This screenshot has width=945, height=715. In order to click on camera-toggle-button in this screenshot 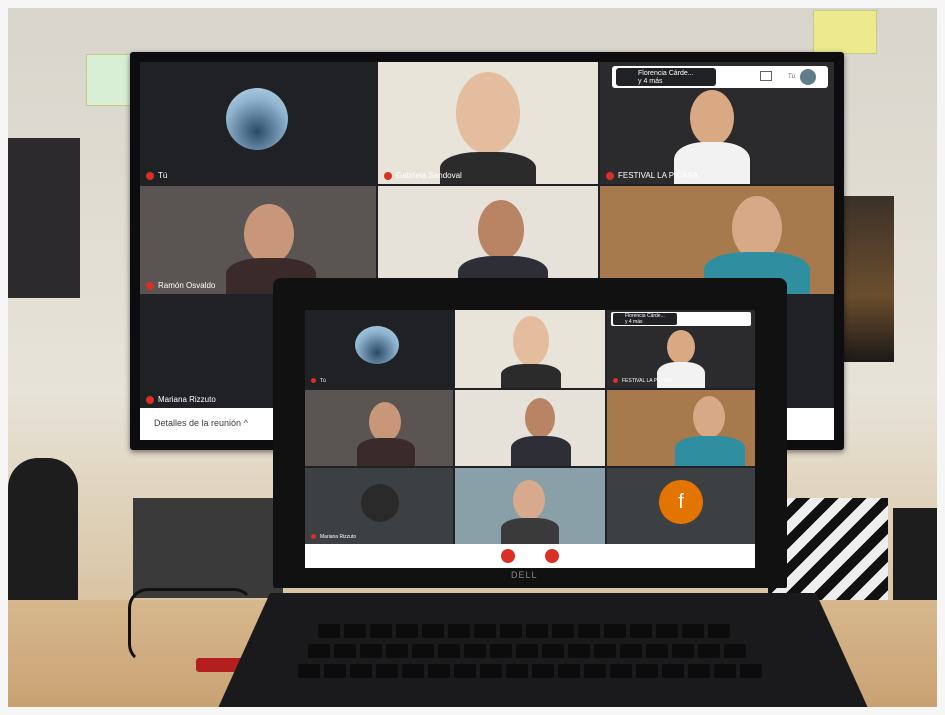, I will do `click(552, 556)`.